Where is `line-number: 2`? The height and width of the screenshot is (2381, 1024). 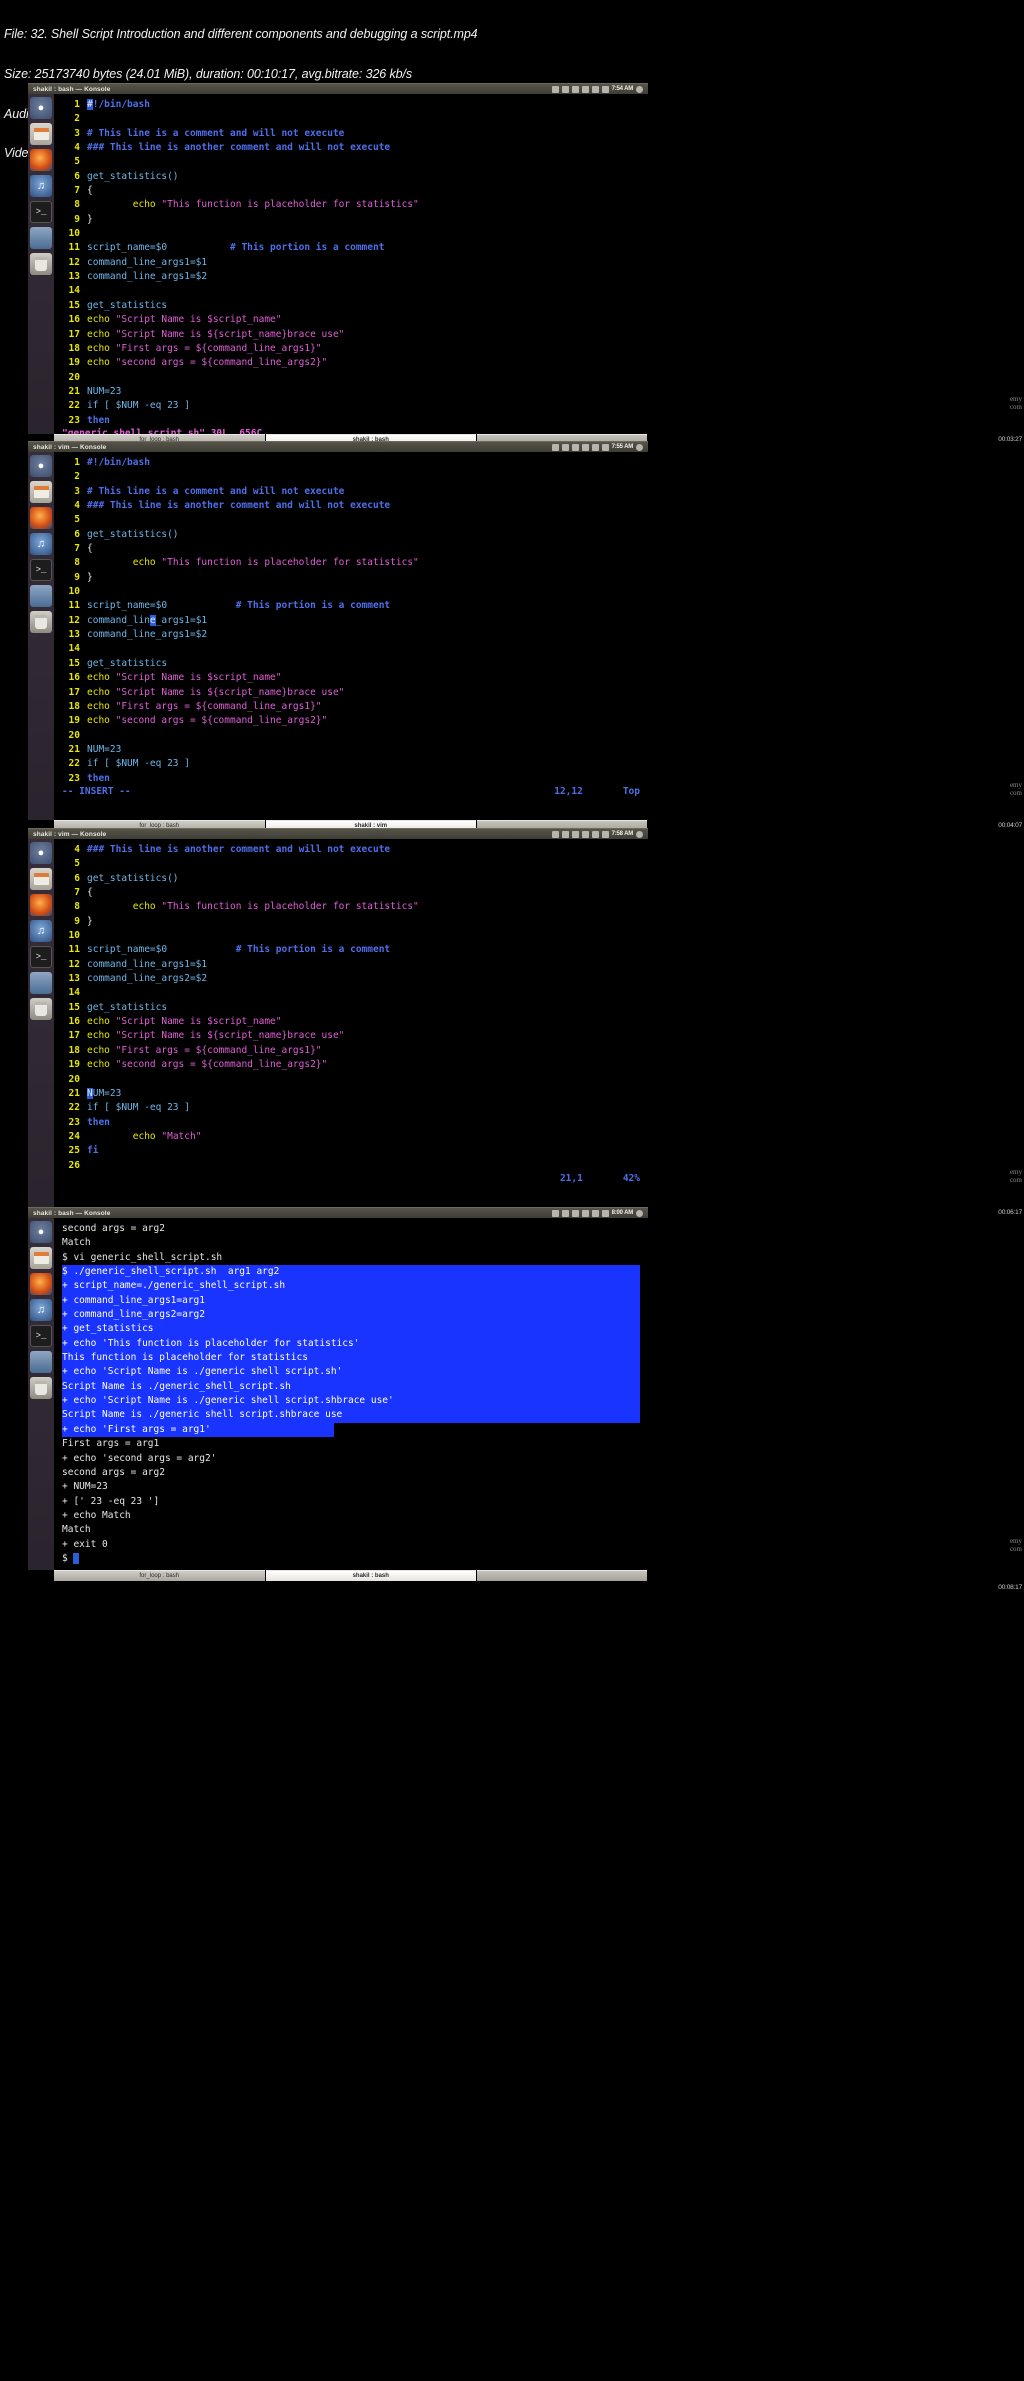 line-number: 2 is located at coordinates (77, 477).